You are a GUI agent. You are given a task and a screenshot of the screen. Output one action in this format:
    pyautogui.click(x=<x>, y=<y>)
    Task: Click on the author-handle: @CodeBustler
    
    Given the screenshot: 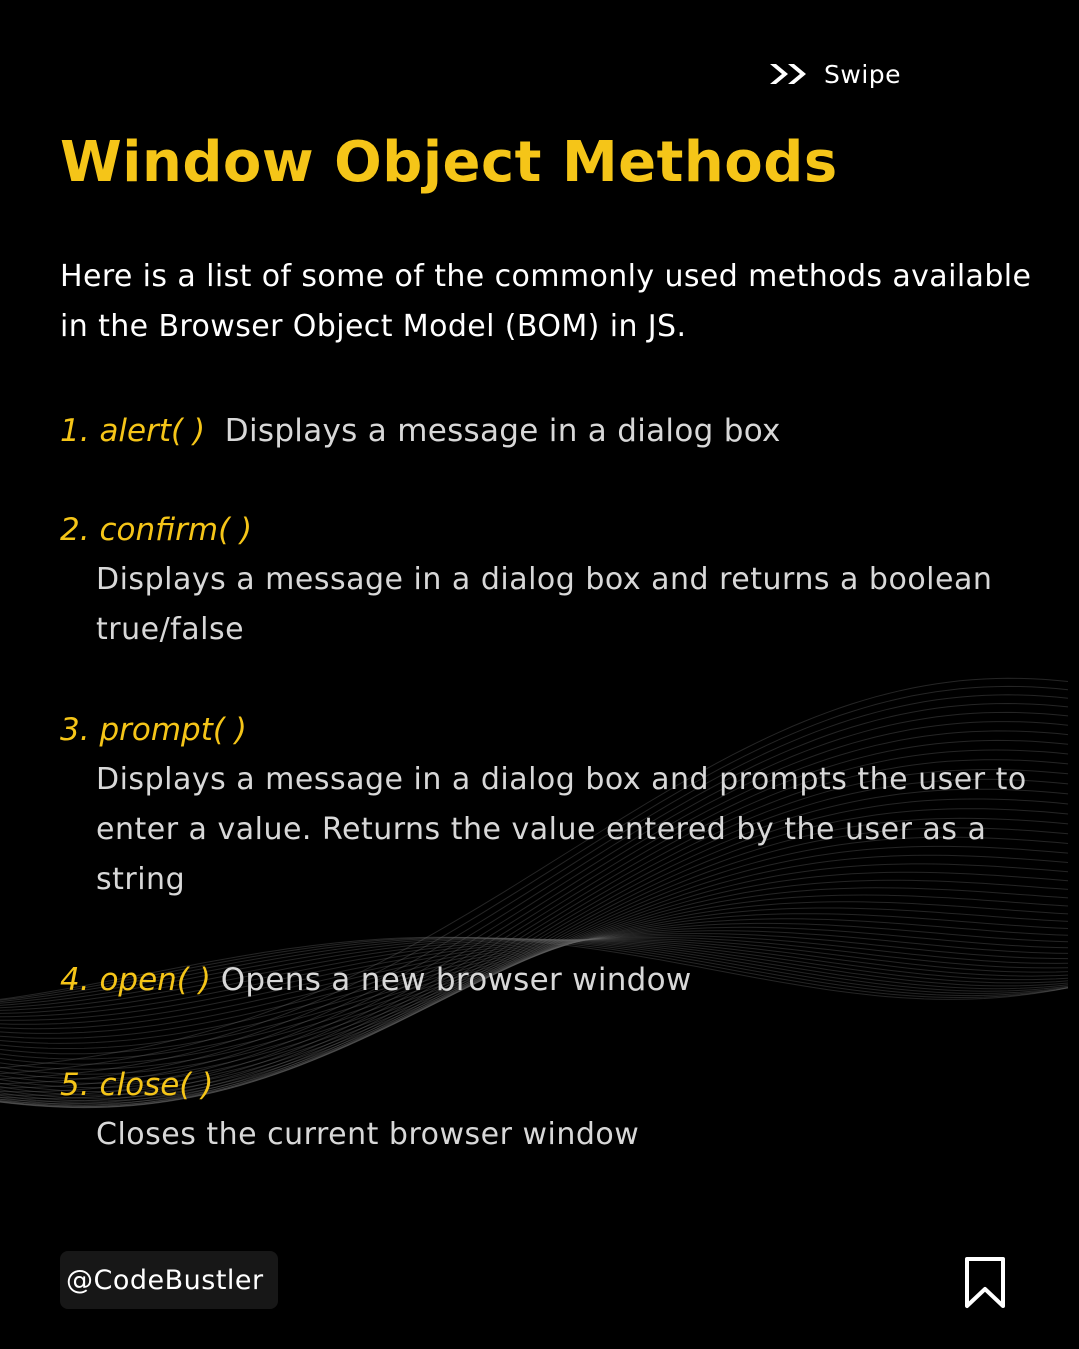 What is the action you would take?
    pyautogui.click(x=169, y=1280)
    